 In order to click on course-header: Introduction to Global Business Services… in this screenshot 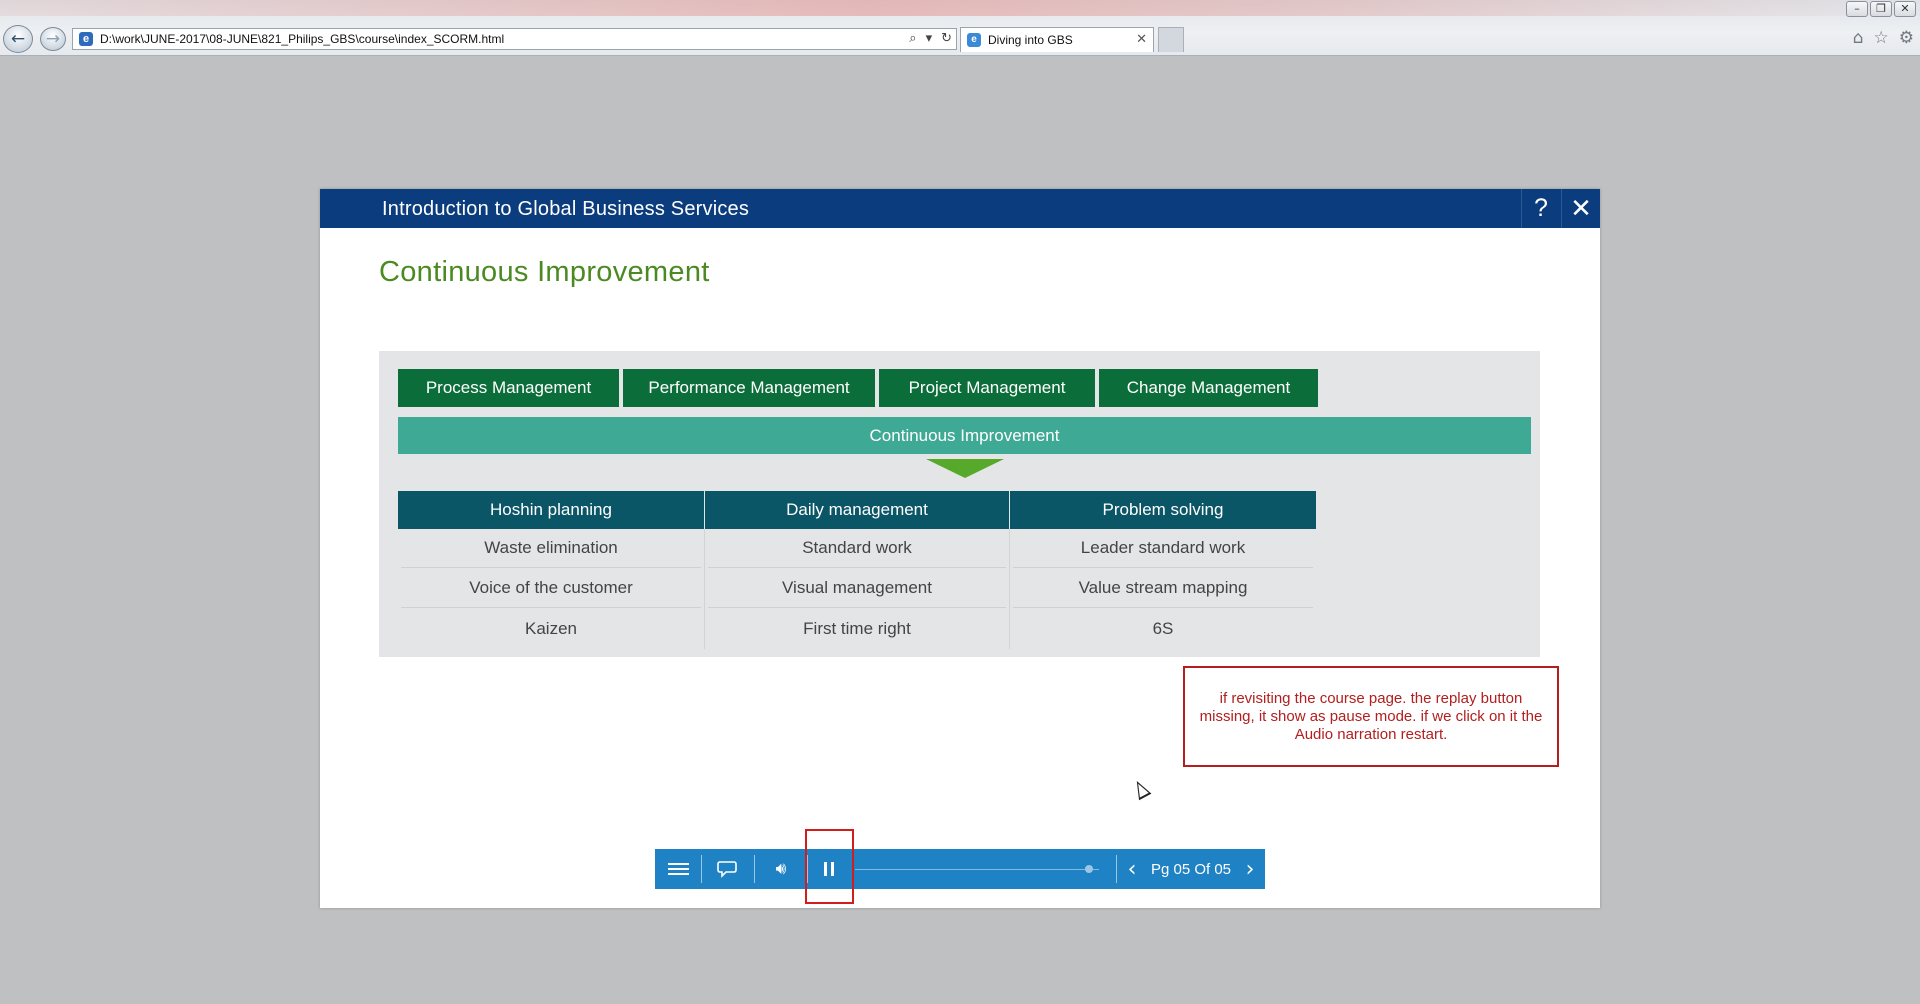, I will do `click(960, 208)`.